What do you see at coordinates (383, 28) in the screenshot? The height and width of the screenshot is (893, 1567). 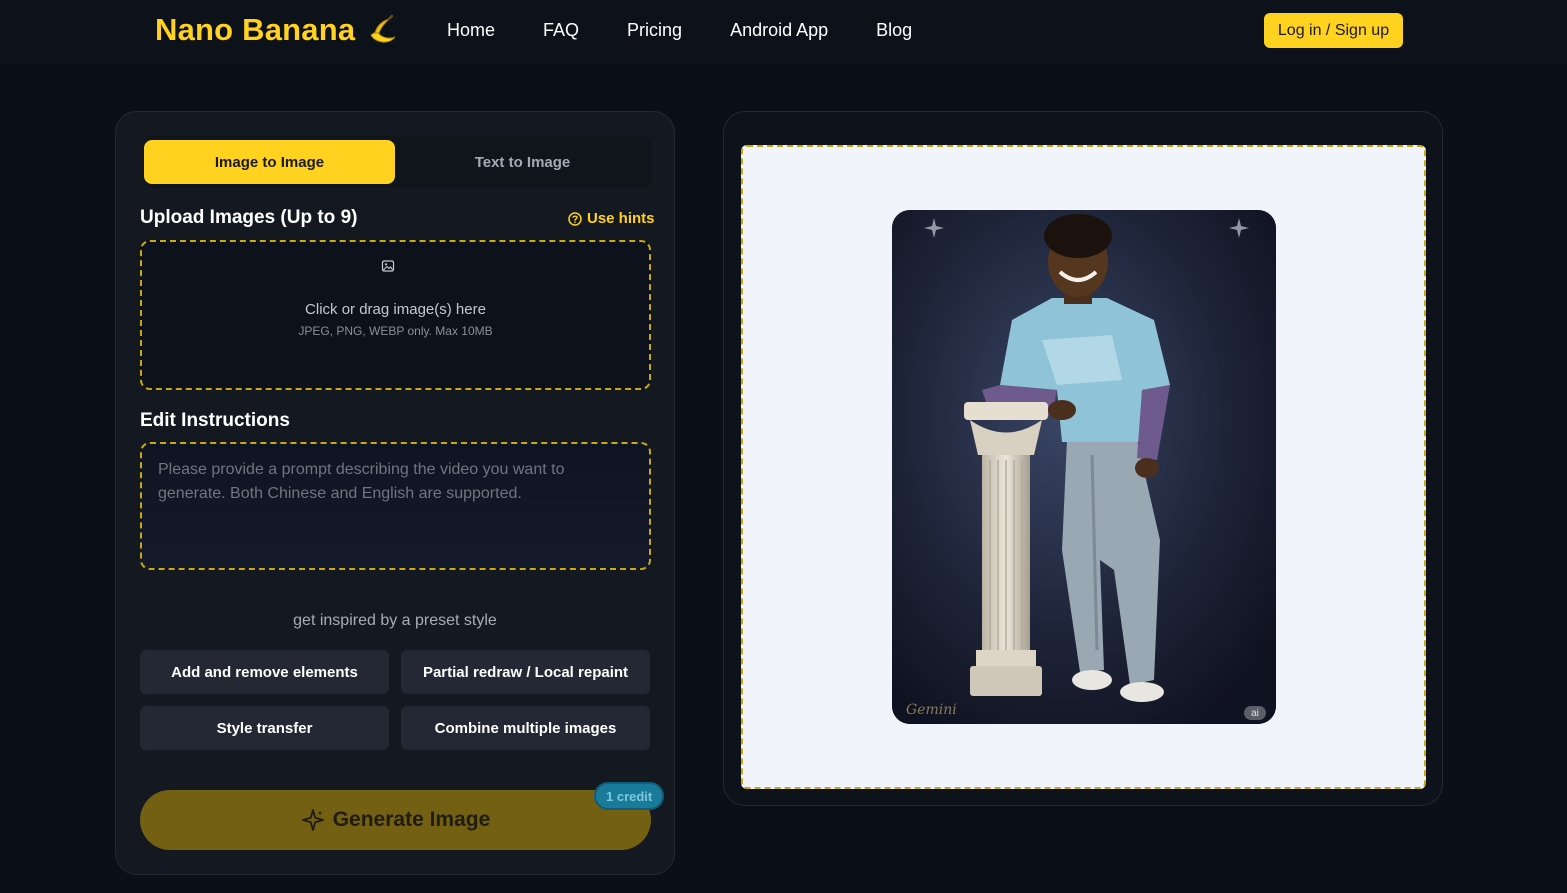 I see `banana-icon` at bounding box center [383, 28].